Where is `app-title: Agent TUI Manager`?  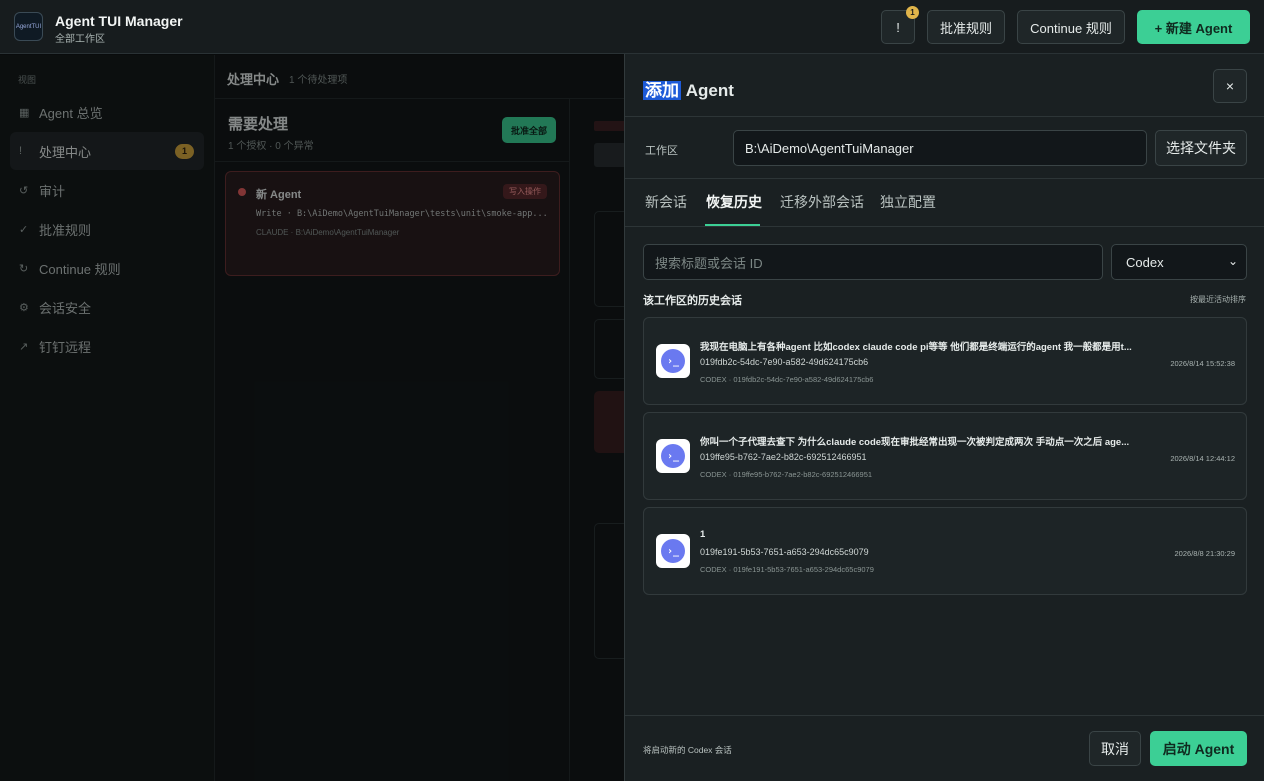
app-title: Agent TUI Manager is located at coordinates (119, 21).